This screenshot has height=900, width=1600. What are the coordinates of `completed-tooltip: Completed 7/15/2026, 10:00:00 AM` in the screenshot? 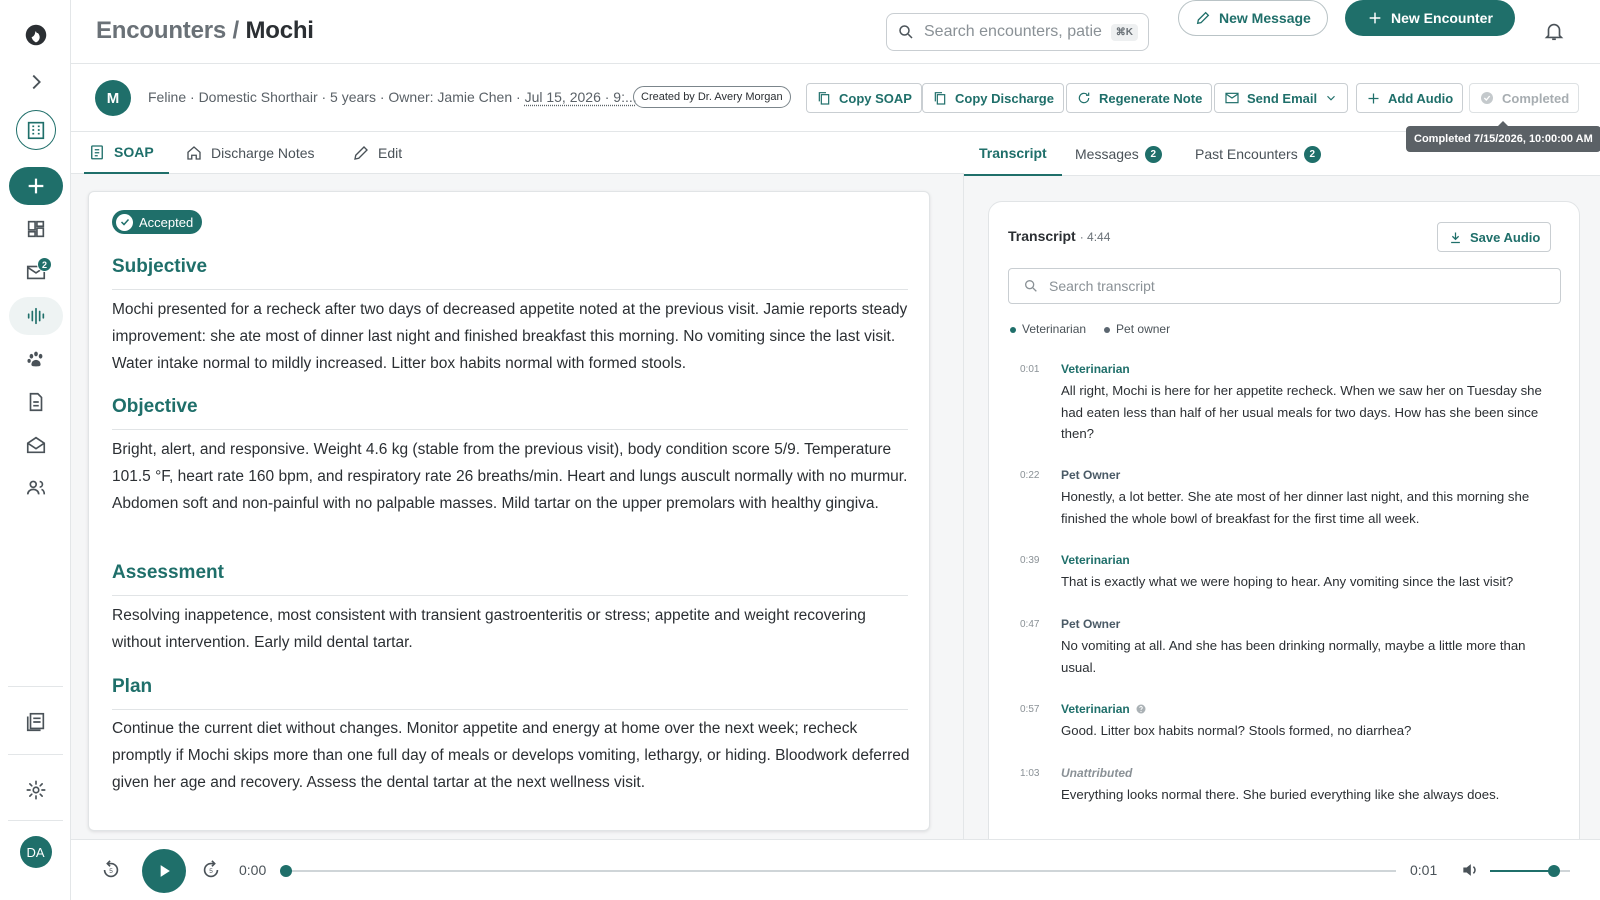 It's located at (1503, 139).